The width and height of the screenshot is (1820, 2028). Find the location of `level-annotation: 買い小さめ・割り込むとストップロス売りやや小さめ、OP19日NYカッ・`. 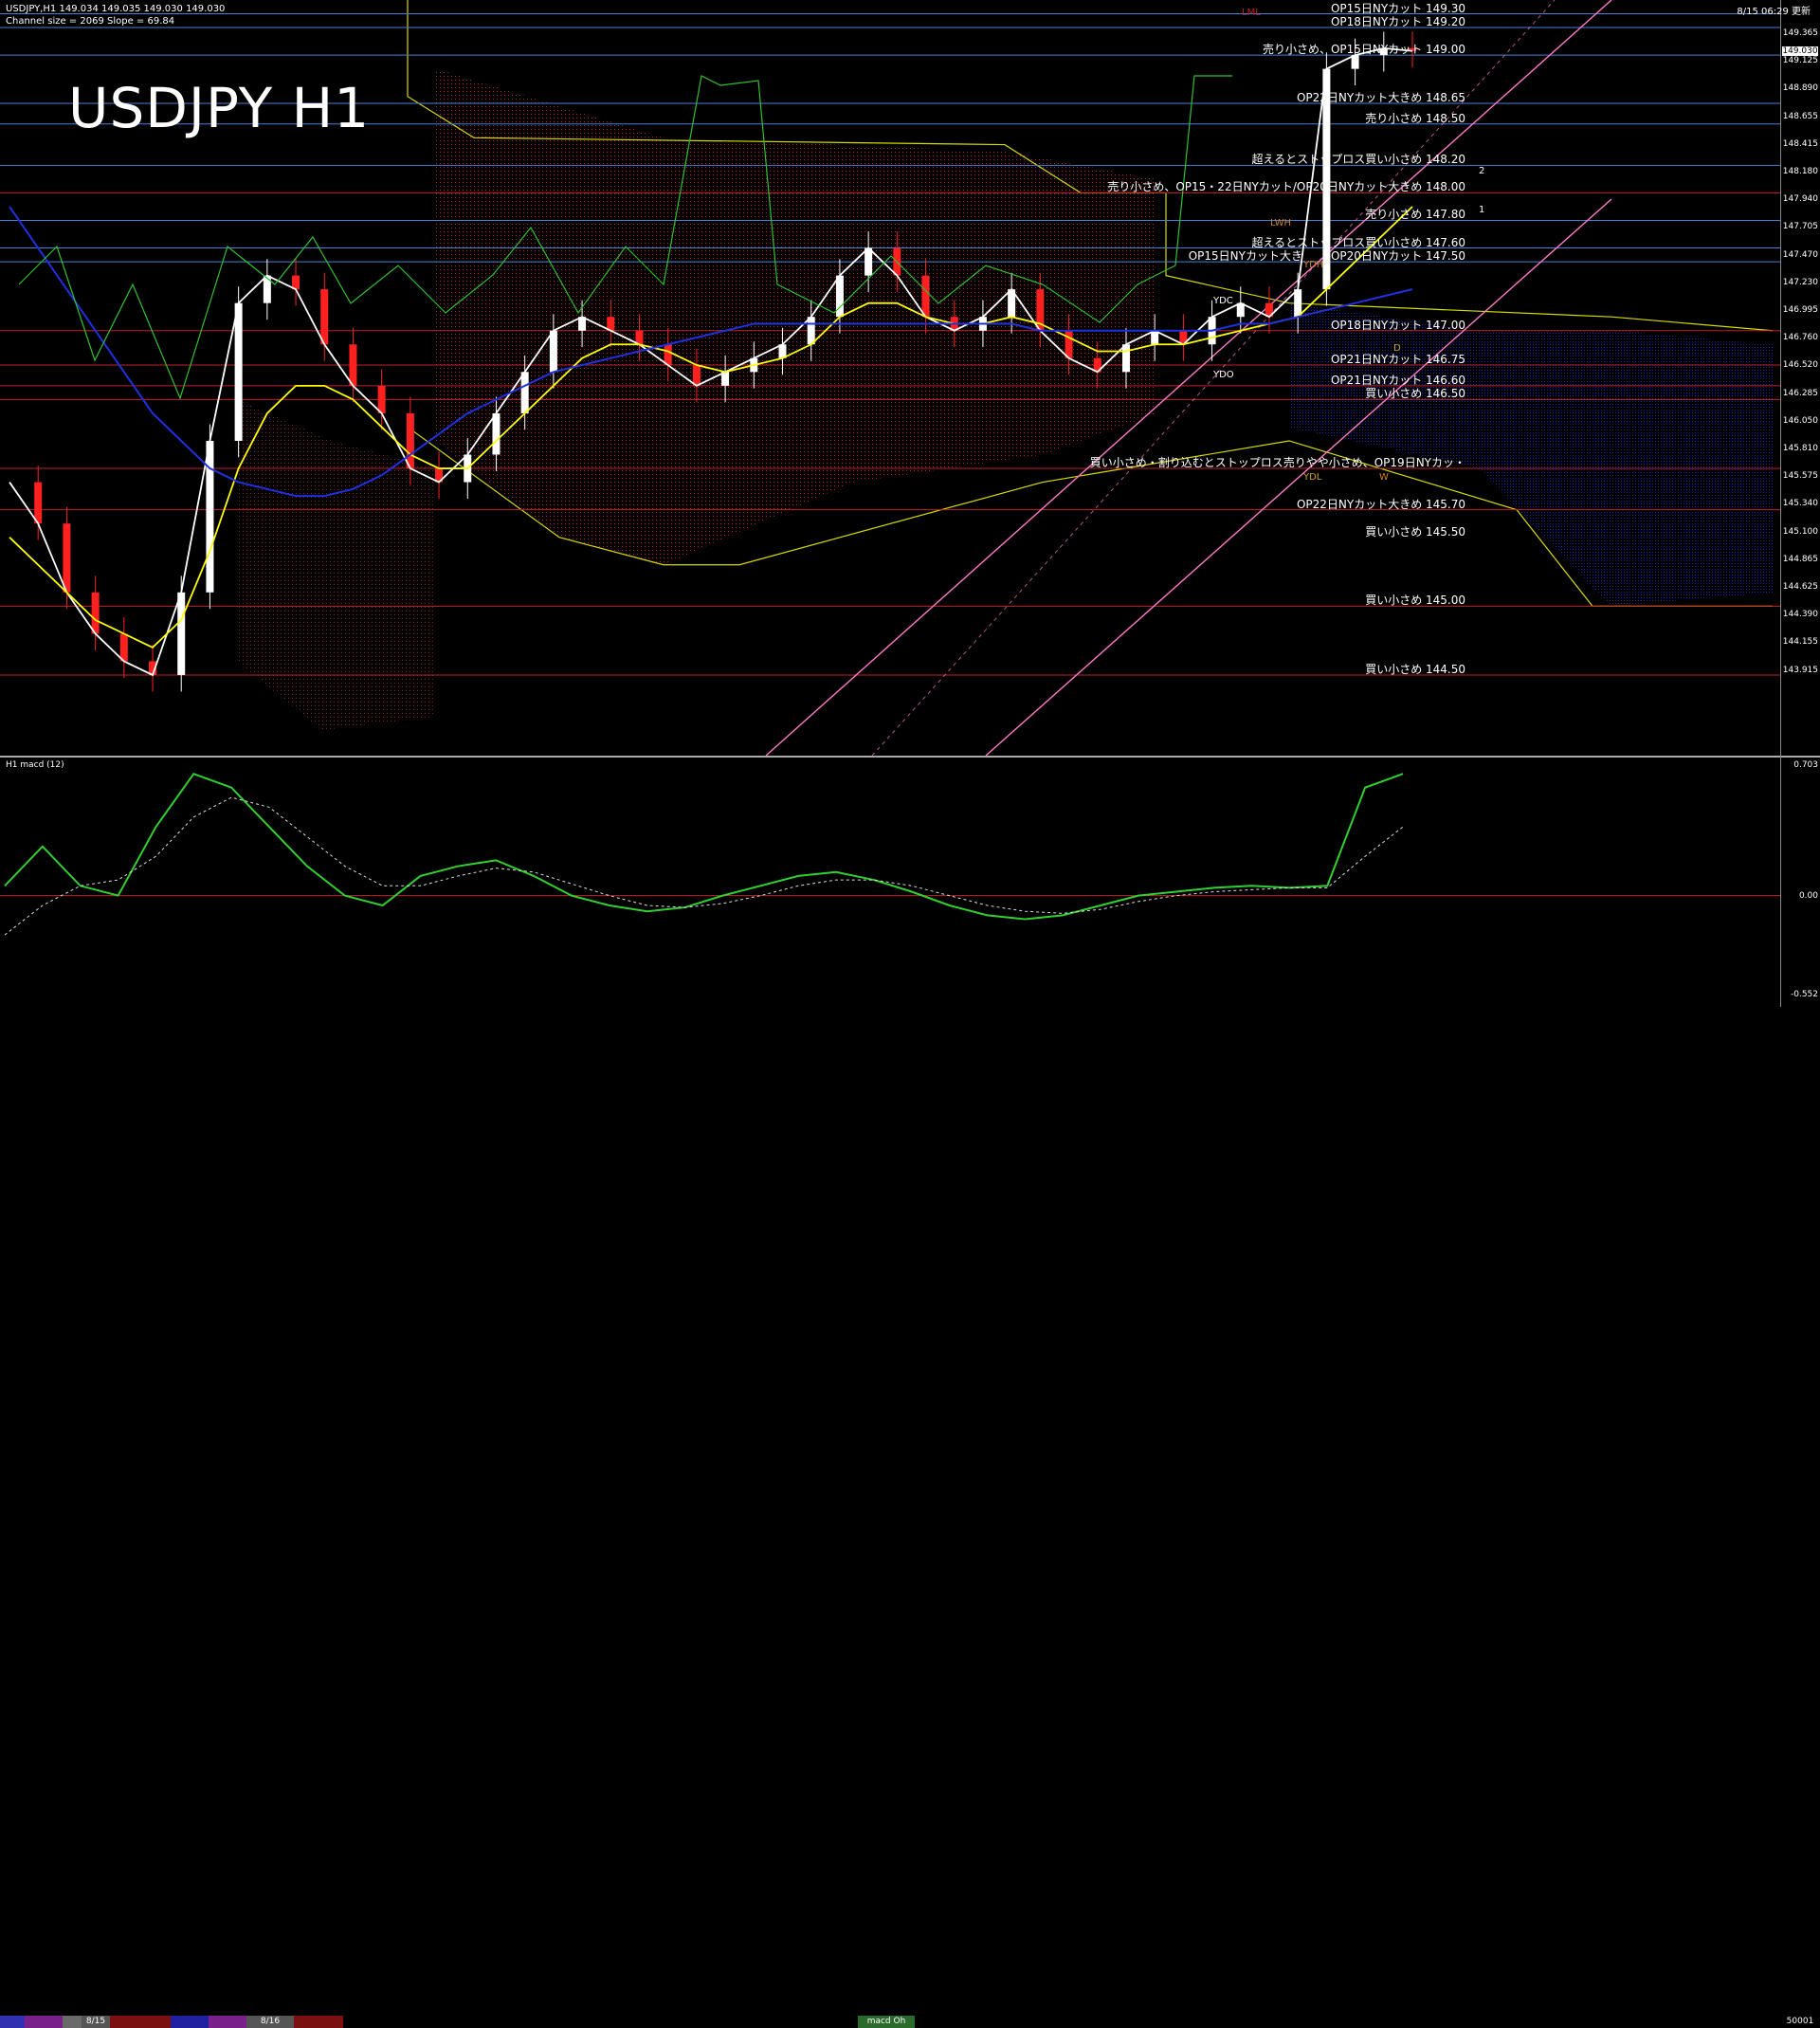

level-annotation: 買い小さめ・割り込むとストップロス売りやや小さめ、OP19日NYカッ・ is located at coordinates (1277, 463).